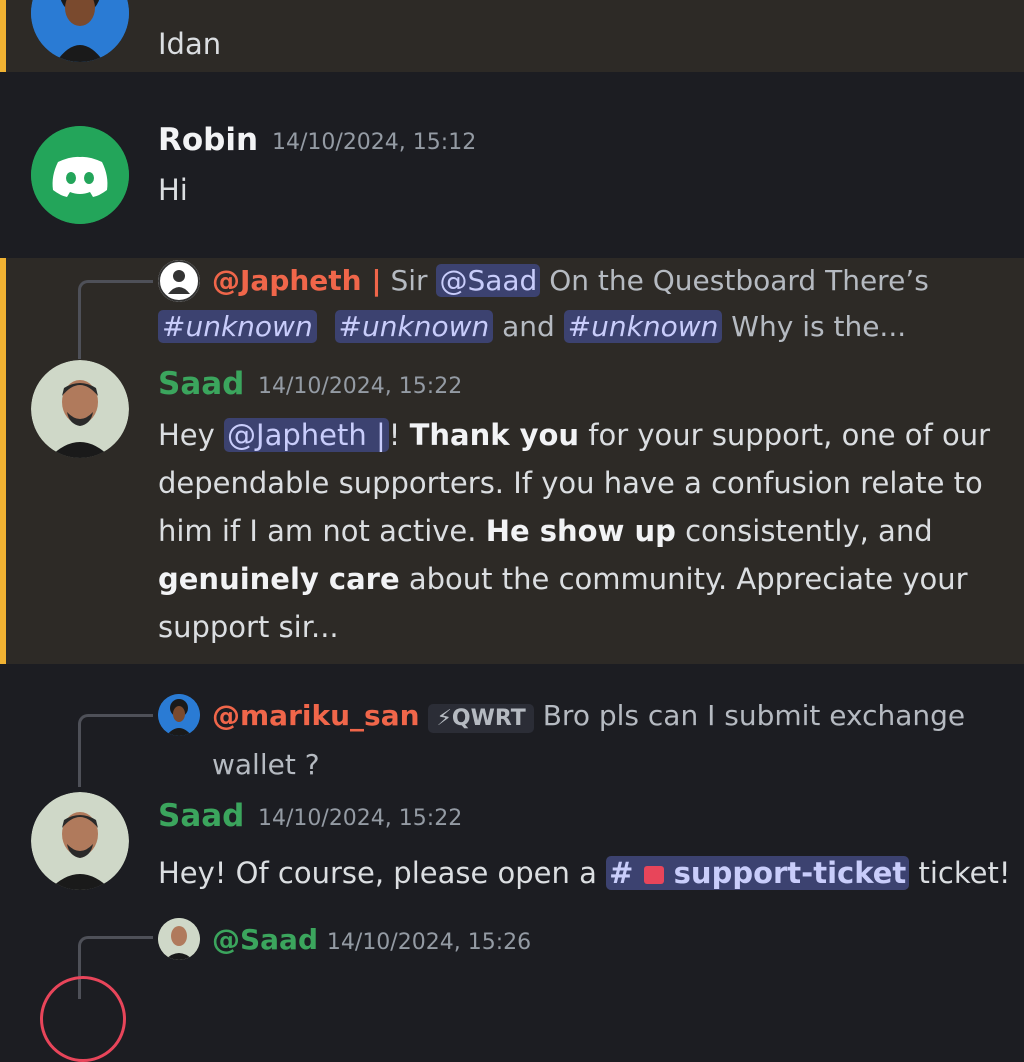 This screenshot has width=1024, height=1062. Describe the element at coordinates (528, 326) in the screenshot. I see `reply-and: and` at that location.